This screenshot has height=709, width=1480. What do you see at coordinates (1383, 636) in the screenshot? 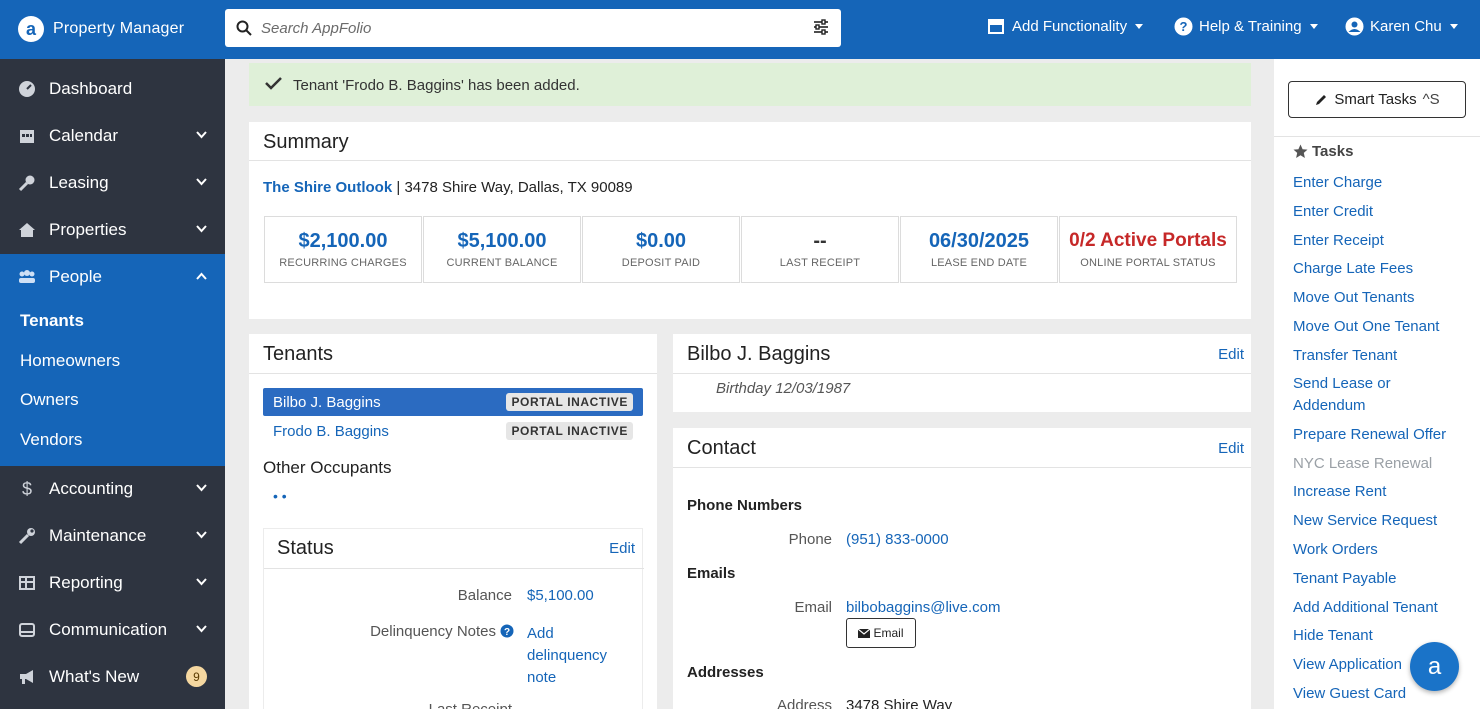
I see `task-hide-tenant: Hide Tenant` at bounding box center [1383, 636].